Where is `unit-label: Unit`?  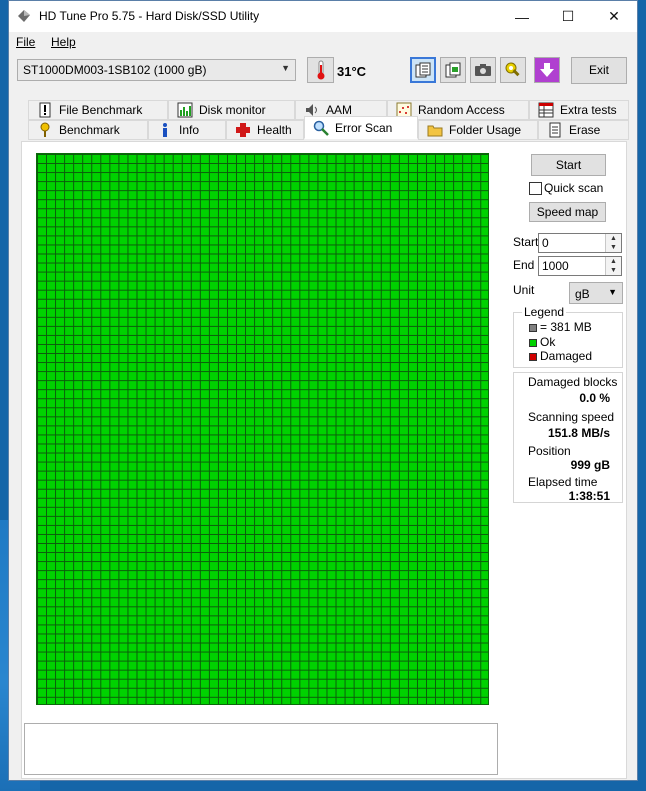
unit-label: Unit is located at coordinates (524, 290).